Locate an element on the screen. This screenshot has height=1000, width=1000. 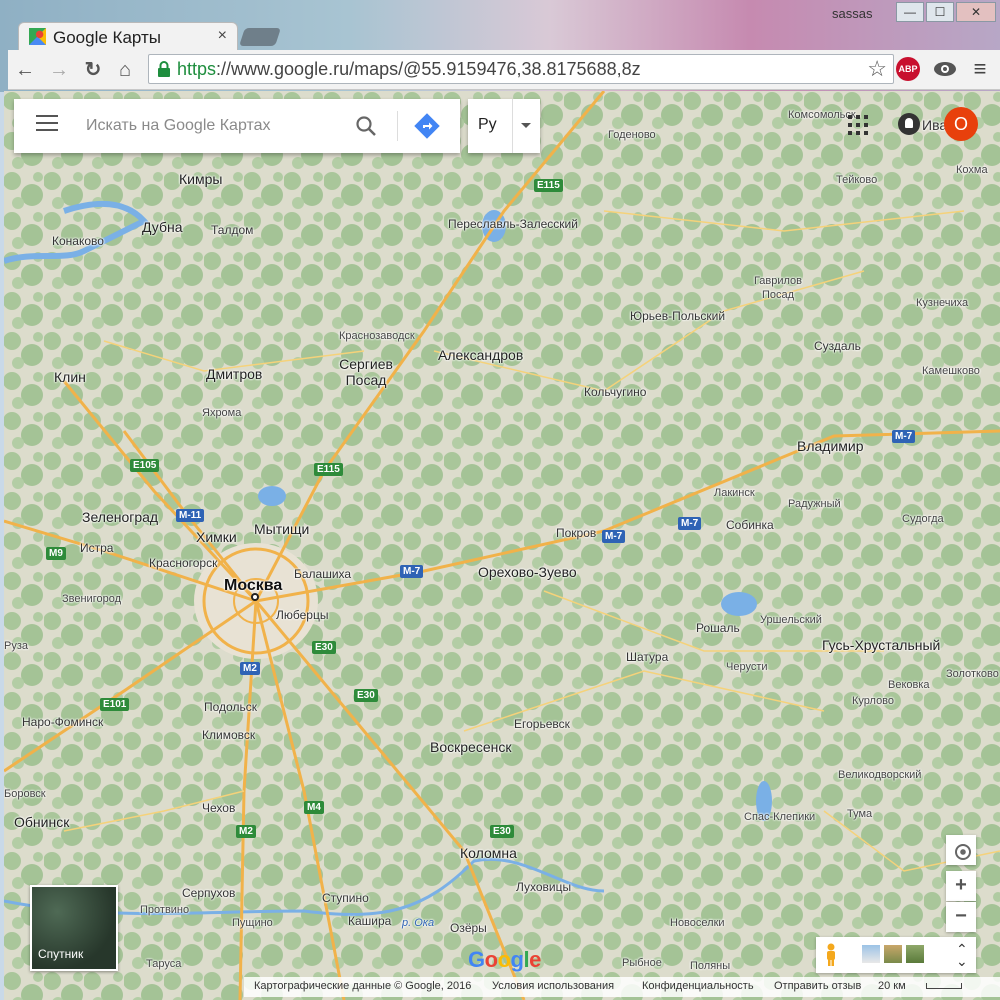
hamburger-menu-icon is located at coordinates (47, 125).